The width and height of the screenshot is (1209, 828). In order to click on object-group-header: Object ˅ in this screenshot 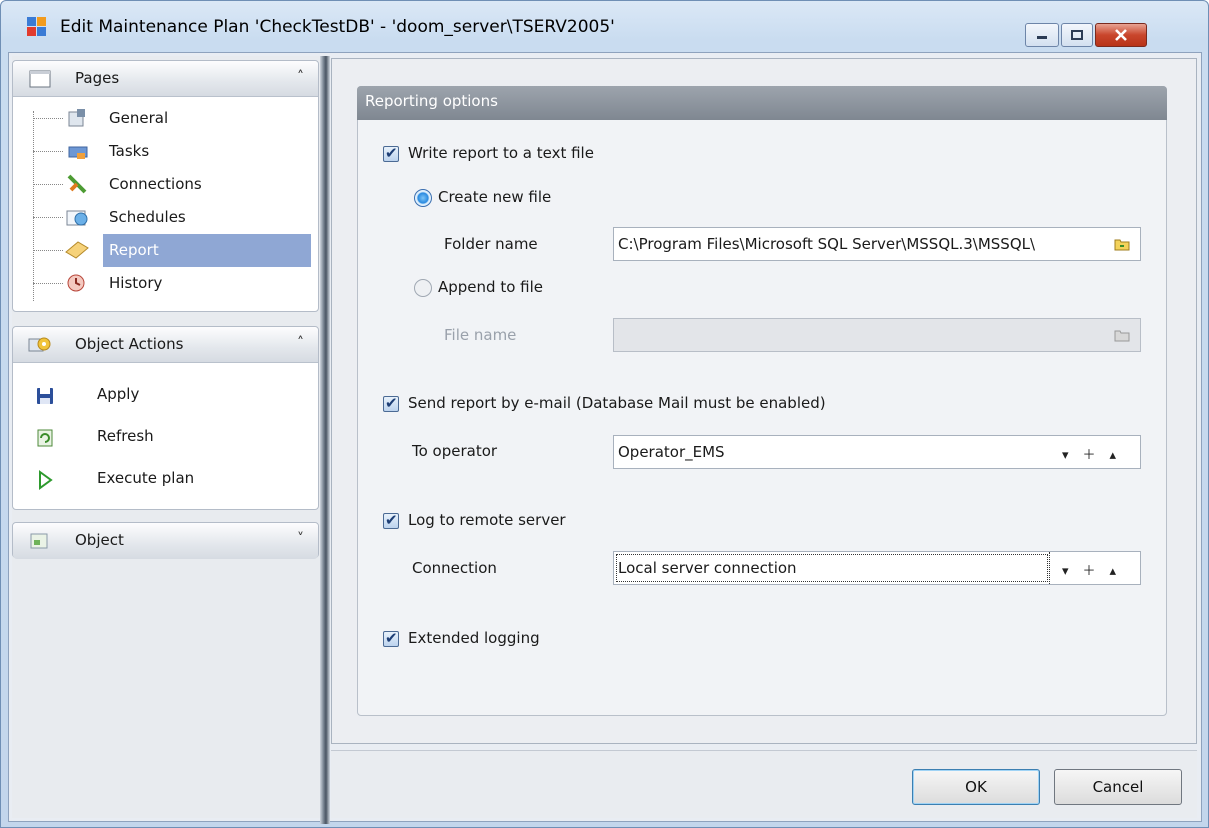, I will do `click(165, 541)`.